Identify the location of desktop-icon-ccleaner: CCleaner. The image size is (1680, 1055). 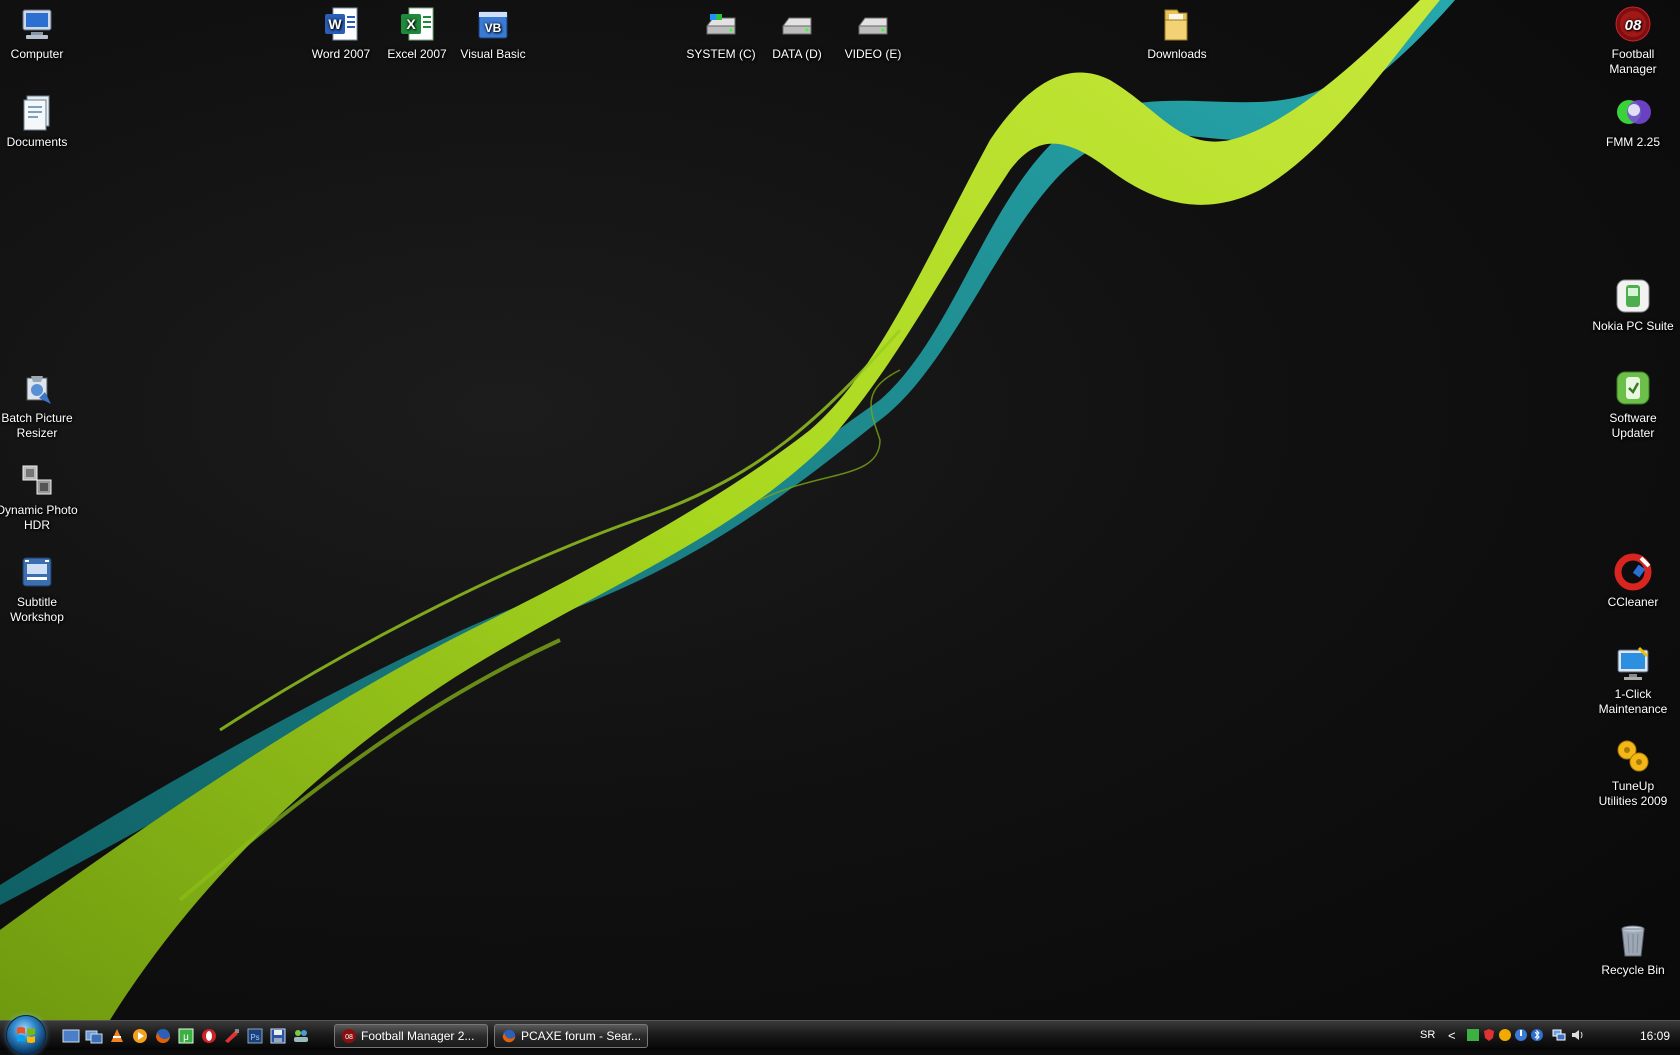
(1633, 580).